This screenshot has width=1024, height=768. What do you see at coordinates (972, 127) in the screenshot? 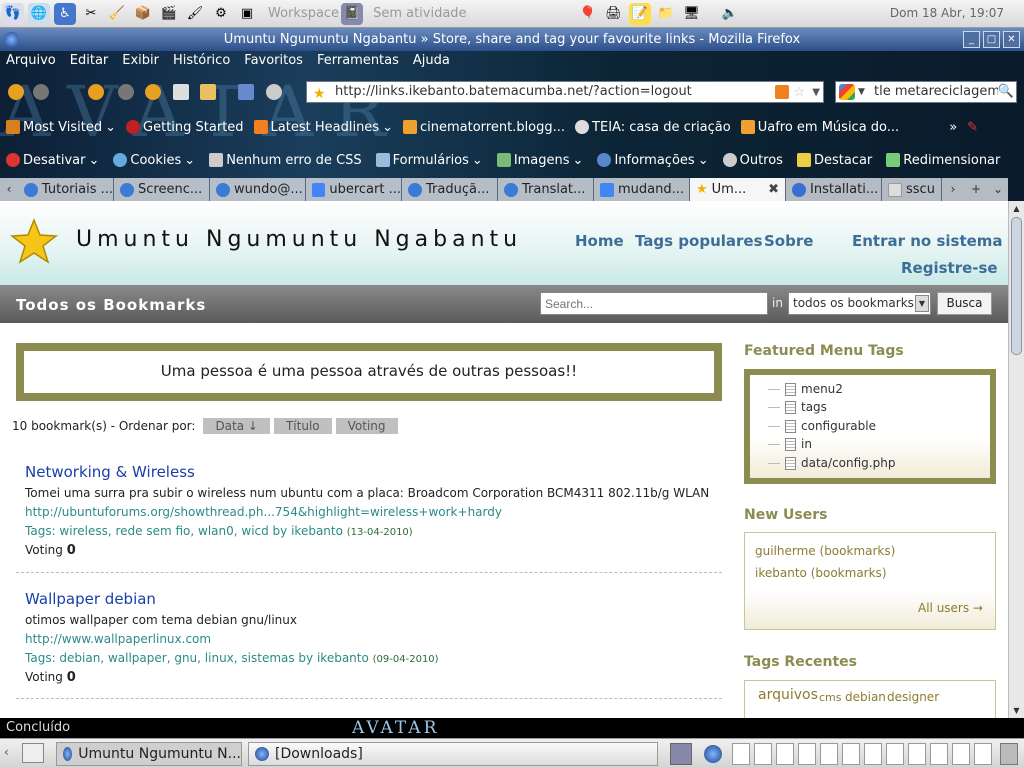
I see `pdf-icon: ✎` at bounding box center [972, 127].